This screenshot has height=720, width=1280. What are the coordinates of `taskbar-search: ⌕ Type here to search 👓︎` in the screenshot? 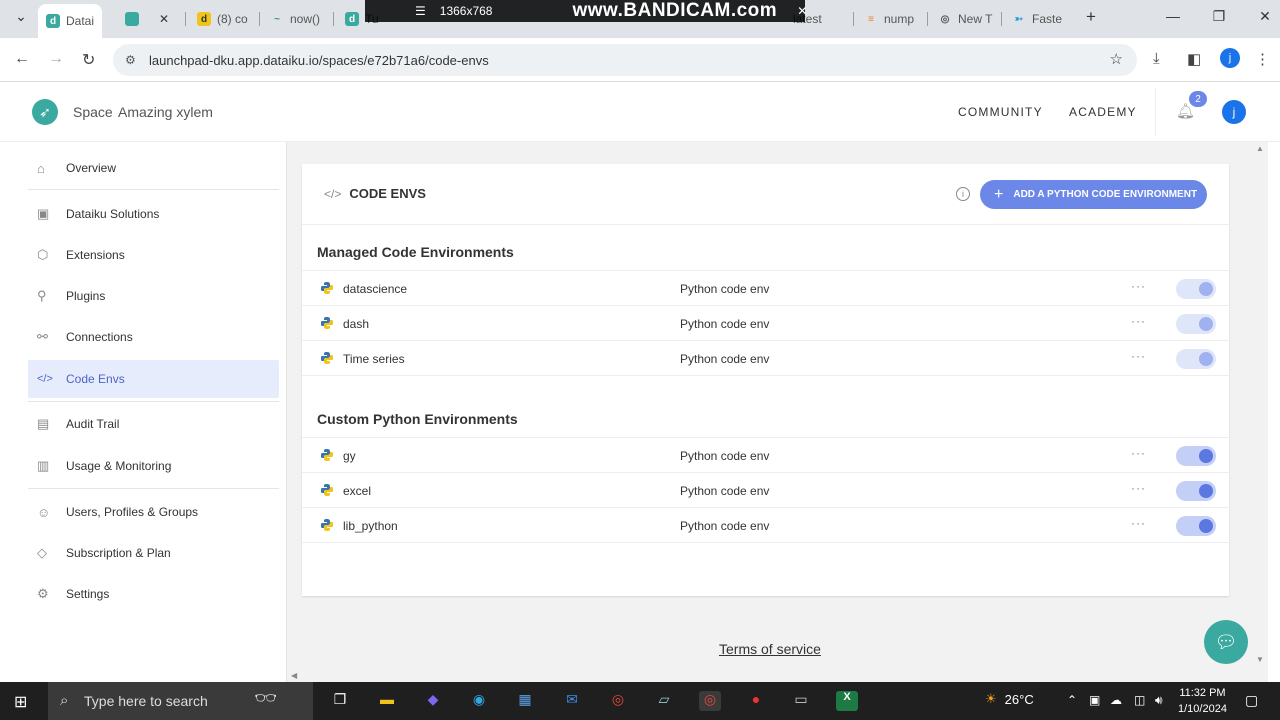 It's located at (180, 701).